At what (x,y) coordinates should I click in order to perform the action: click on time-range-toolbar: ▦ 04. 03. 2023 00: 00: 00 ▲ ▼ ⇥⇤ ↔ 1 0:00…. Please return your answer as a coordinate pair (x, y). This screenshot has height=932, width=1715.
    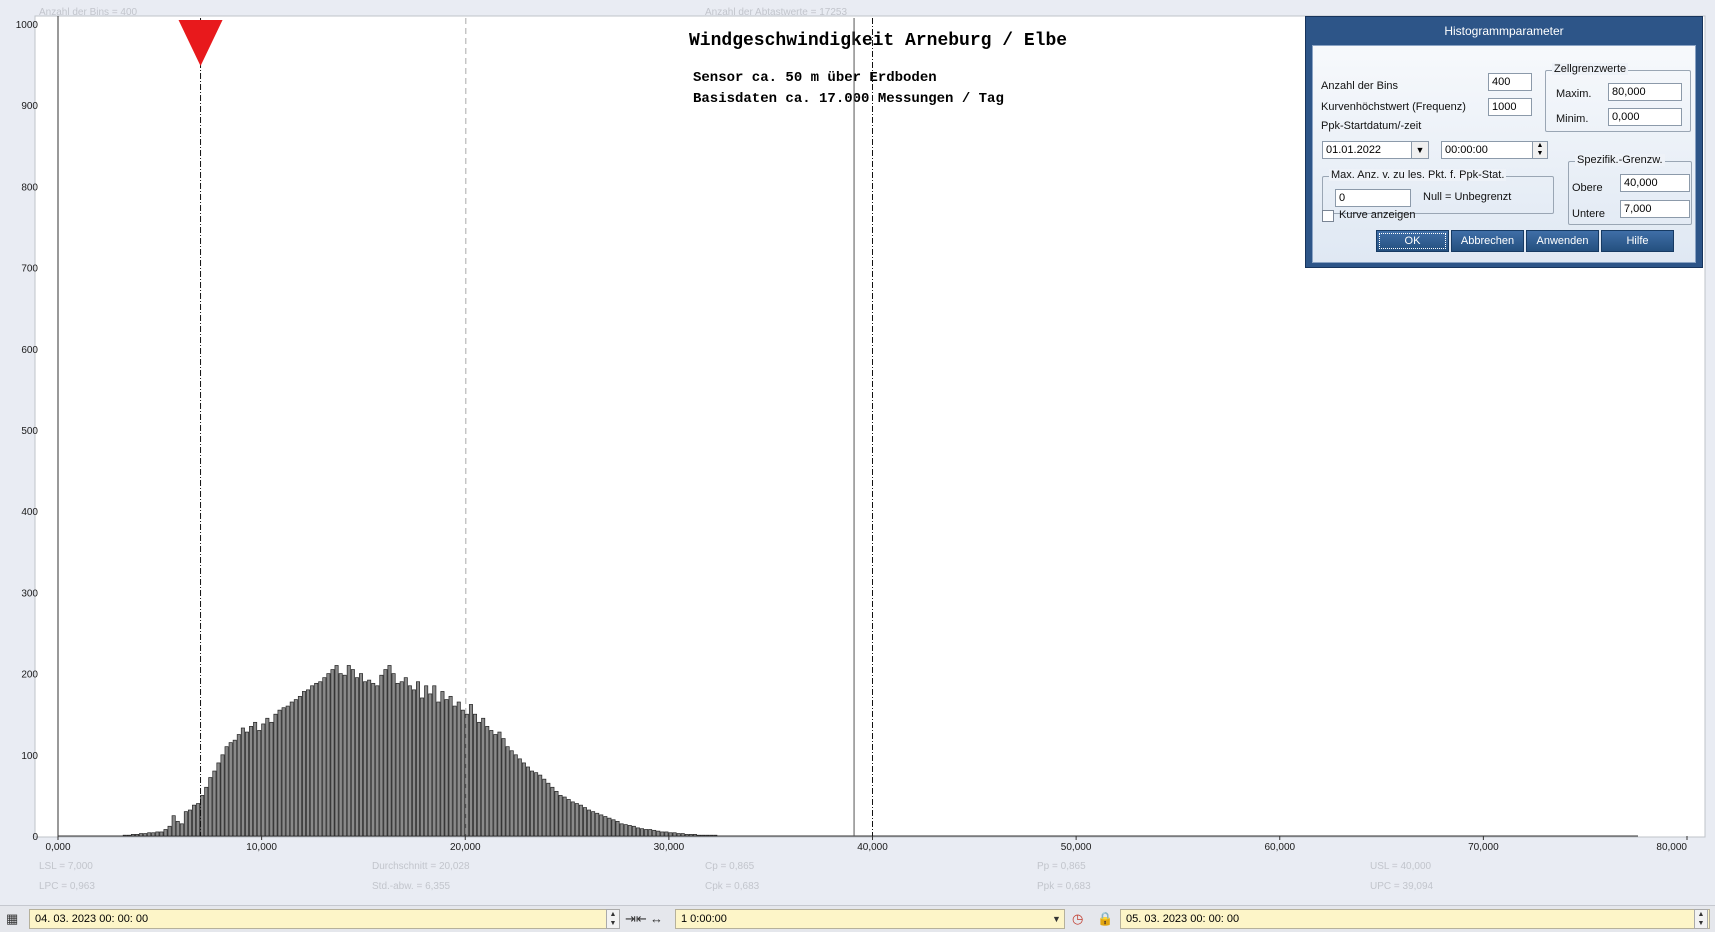
    Looking at the image, I should click on (857, 918).